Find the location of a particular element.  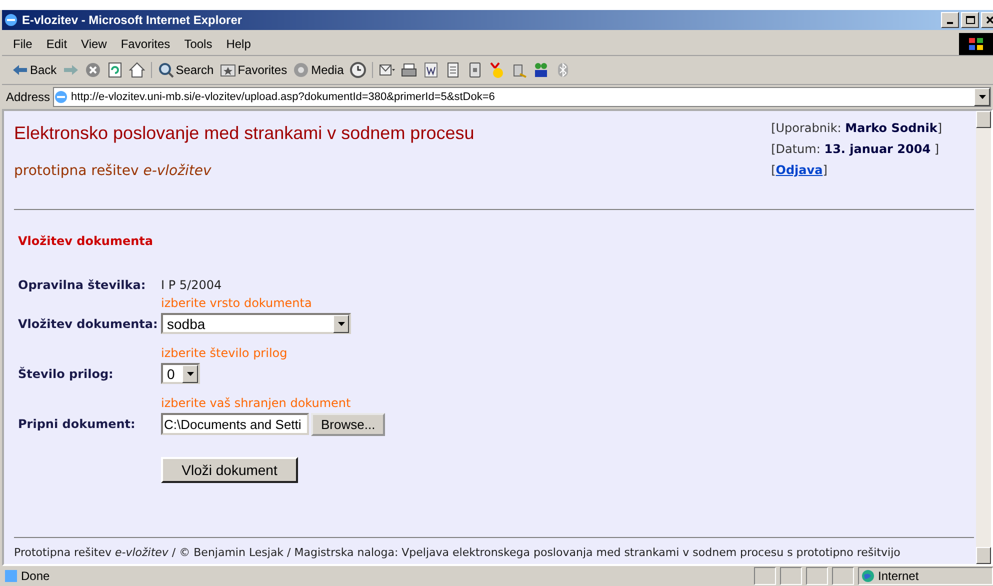

printer-icon is located at coordinates (408, 70).